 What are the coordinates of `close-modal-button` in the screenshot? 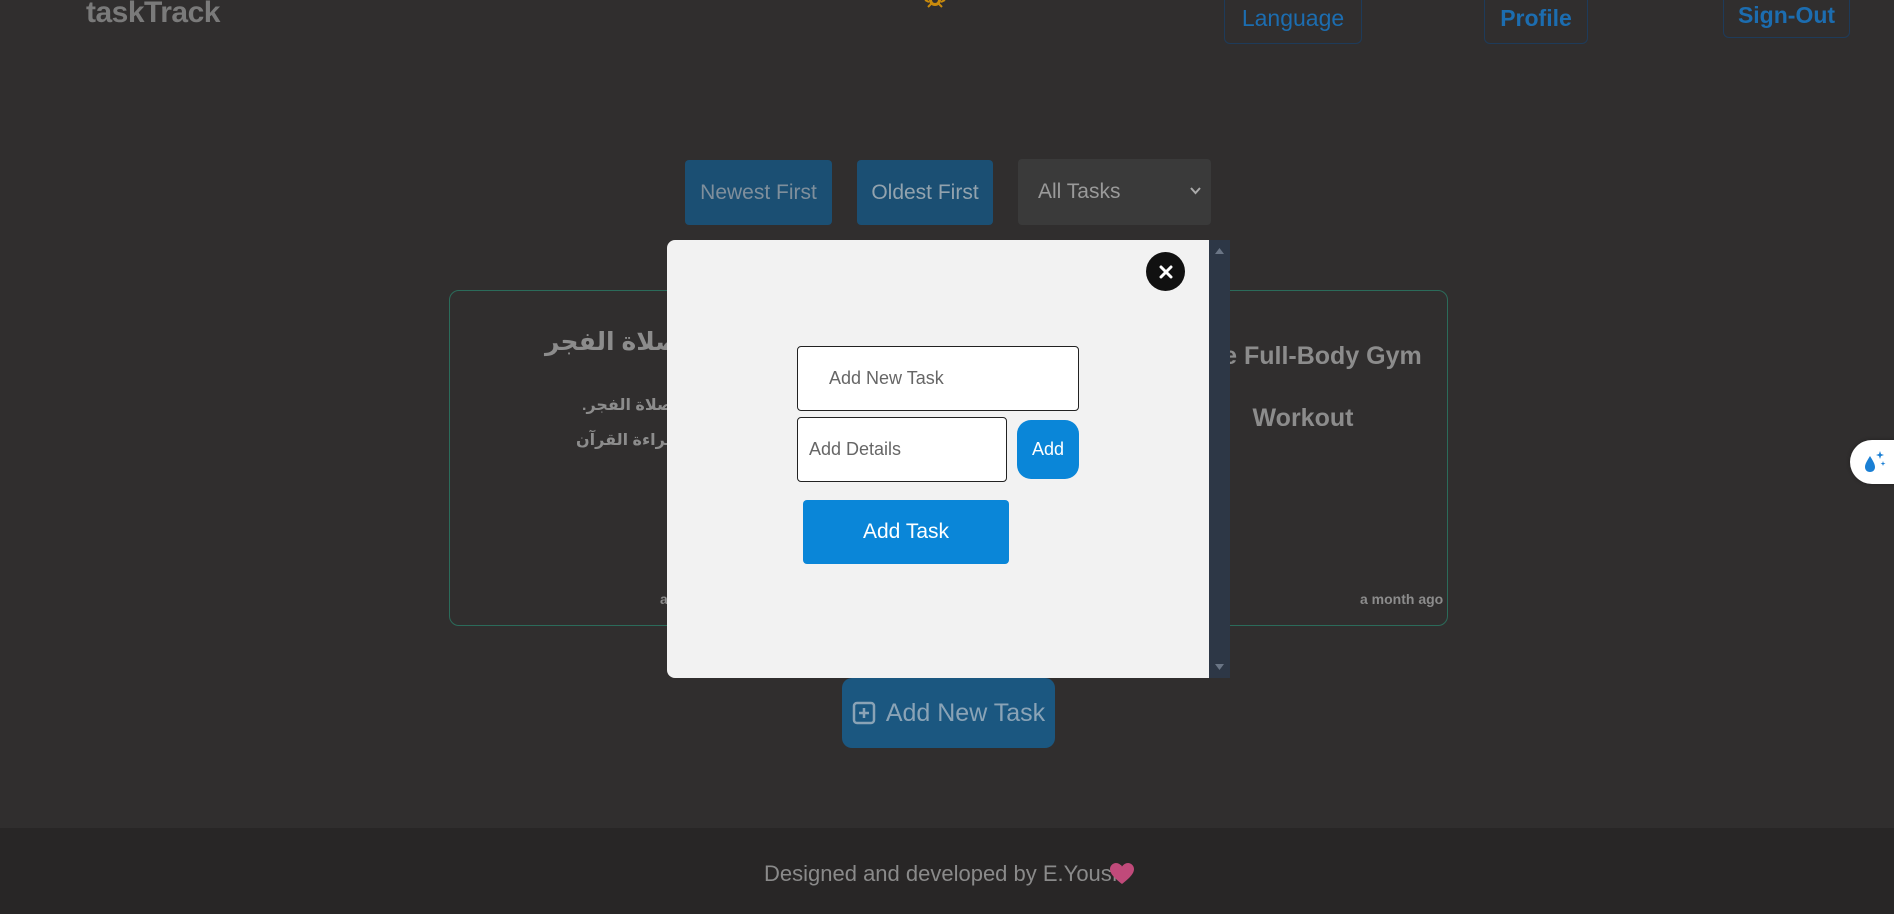 It's located at (1165, 271).